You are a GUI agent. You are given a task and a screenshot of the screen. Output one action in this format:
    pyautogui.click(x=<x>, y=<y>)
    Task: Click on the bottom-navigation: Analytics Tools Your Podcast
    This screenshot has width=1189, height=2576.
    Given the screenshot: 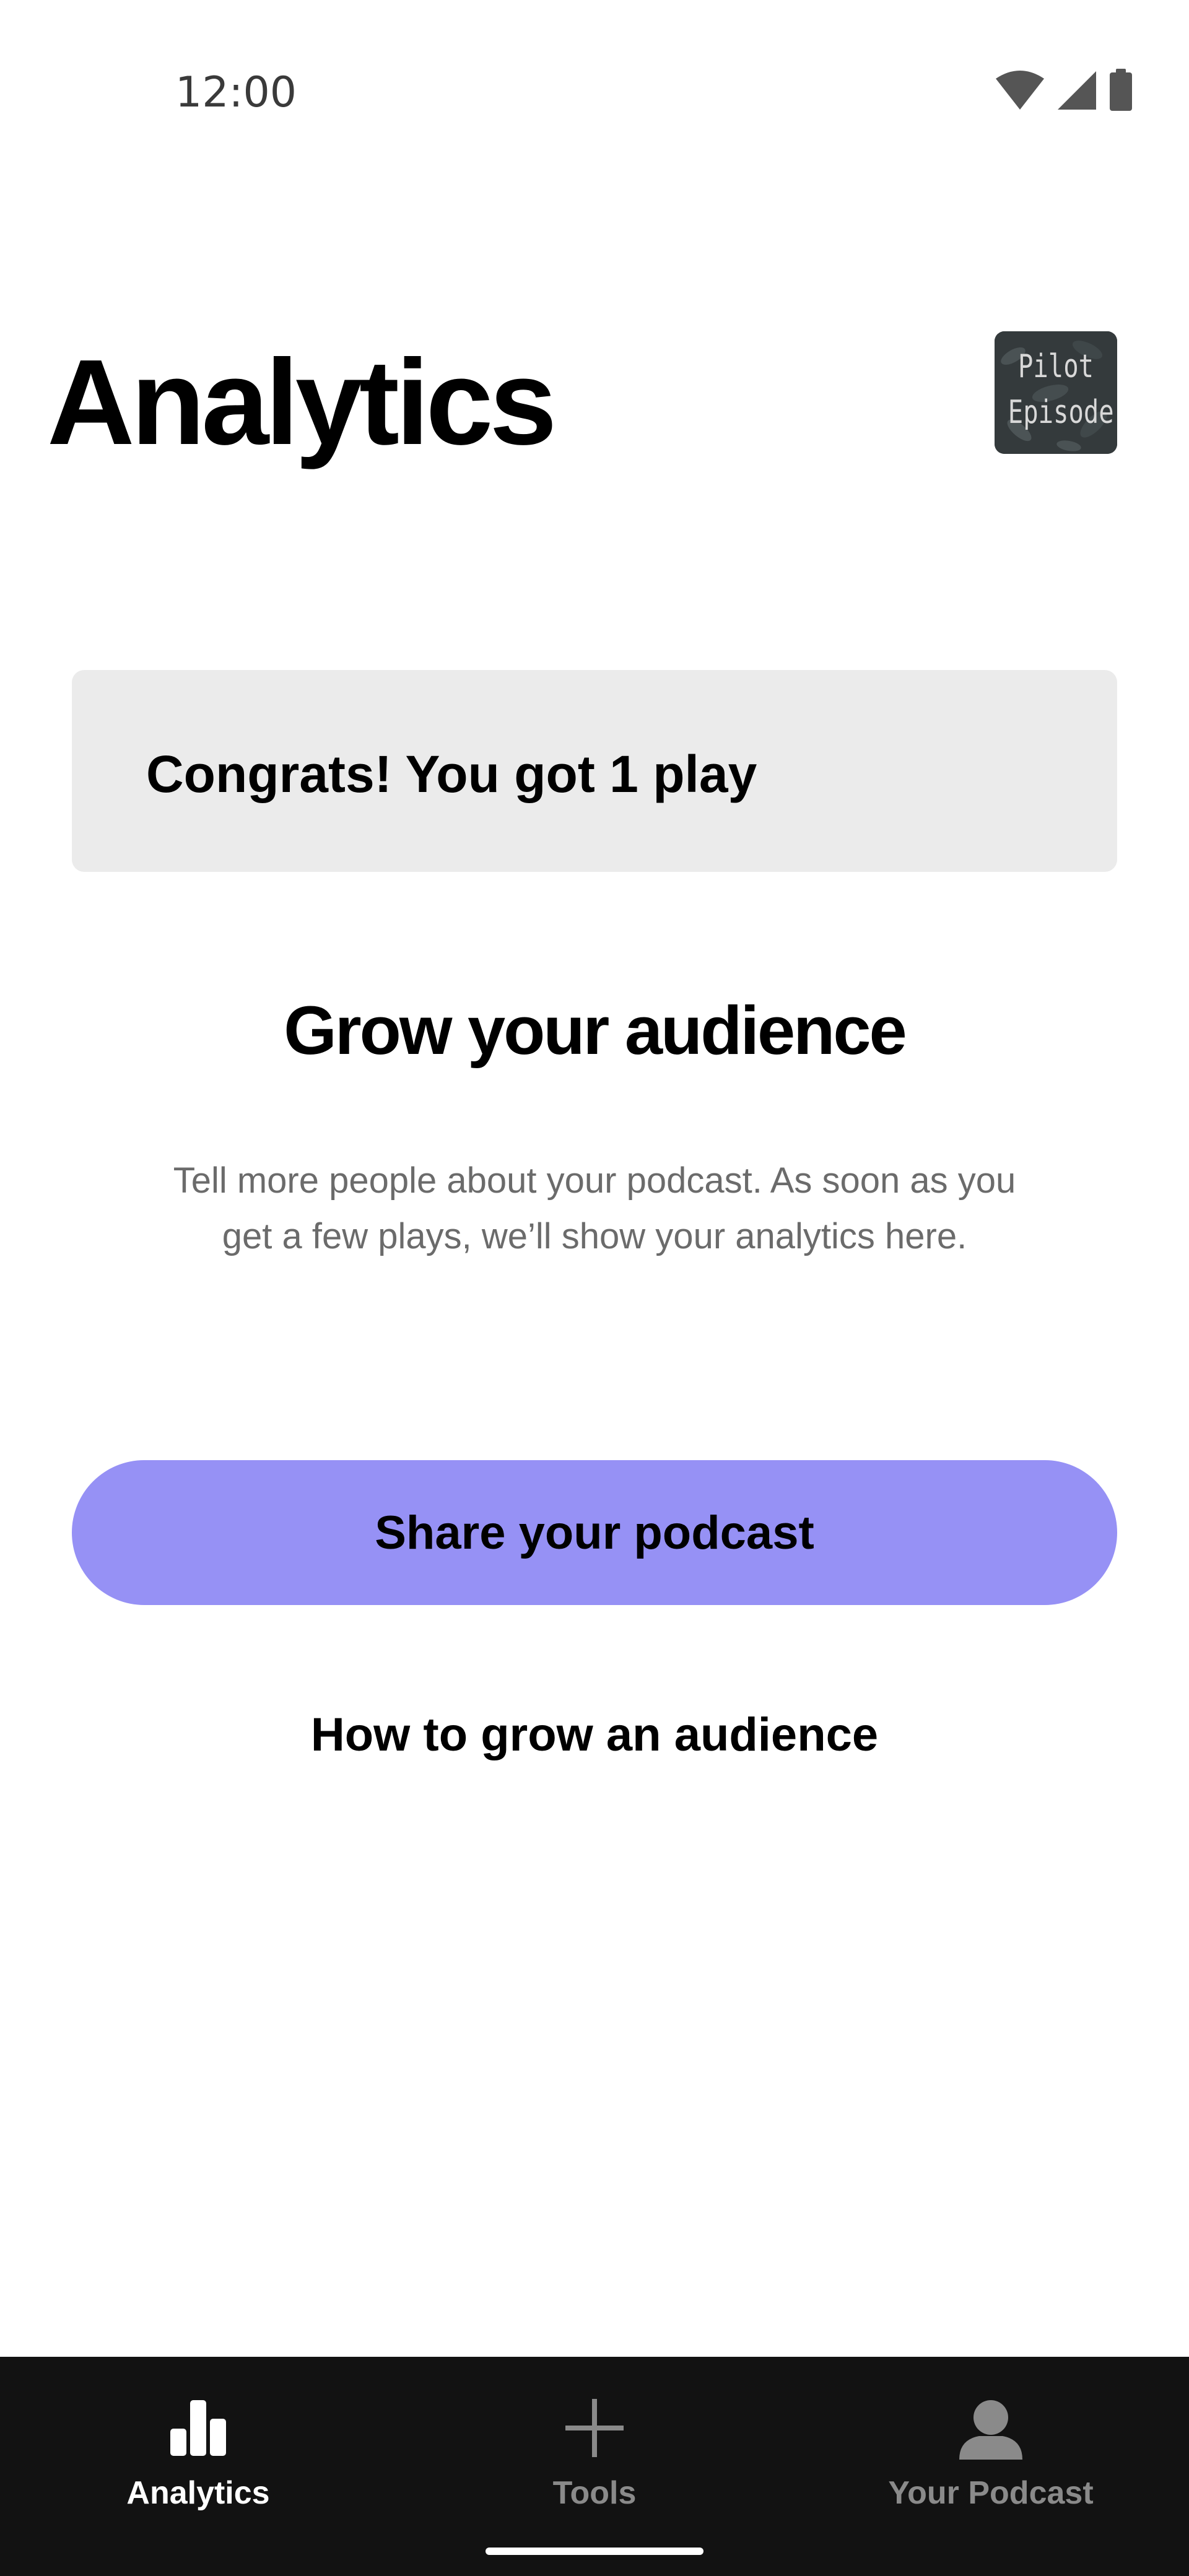 What is the action you would take?
    pyautogui.click(x=594, y=2466)
    